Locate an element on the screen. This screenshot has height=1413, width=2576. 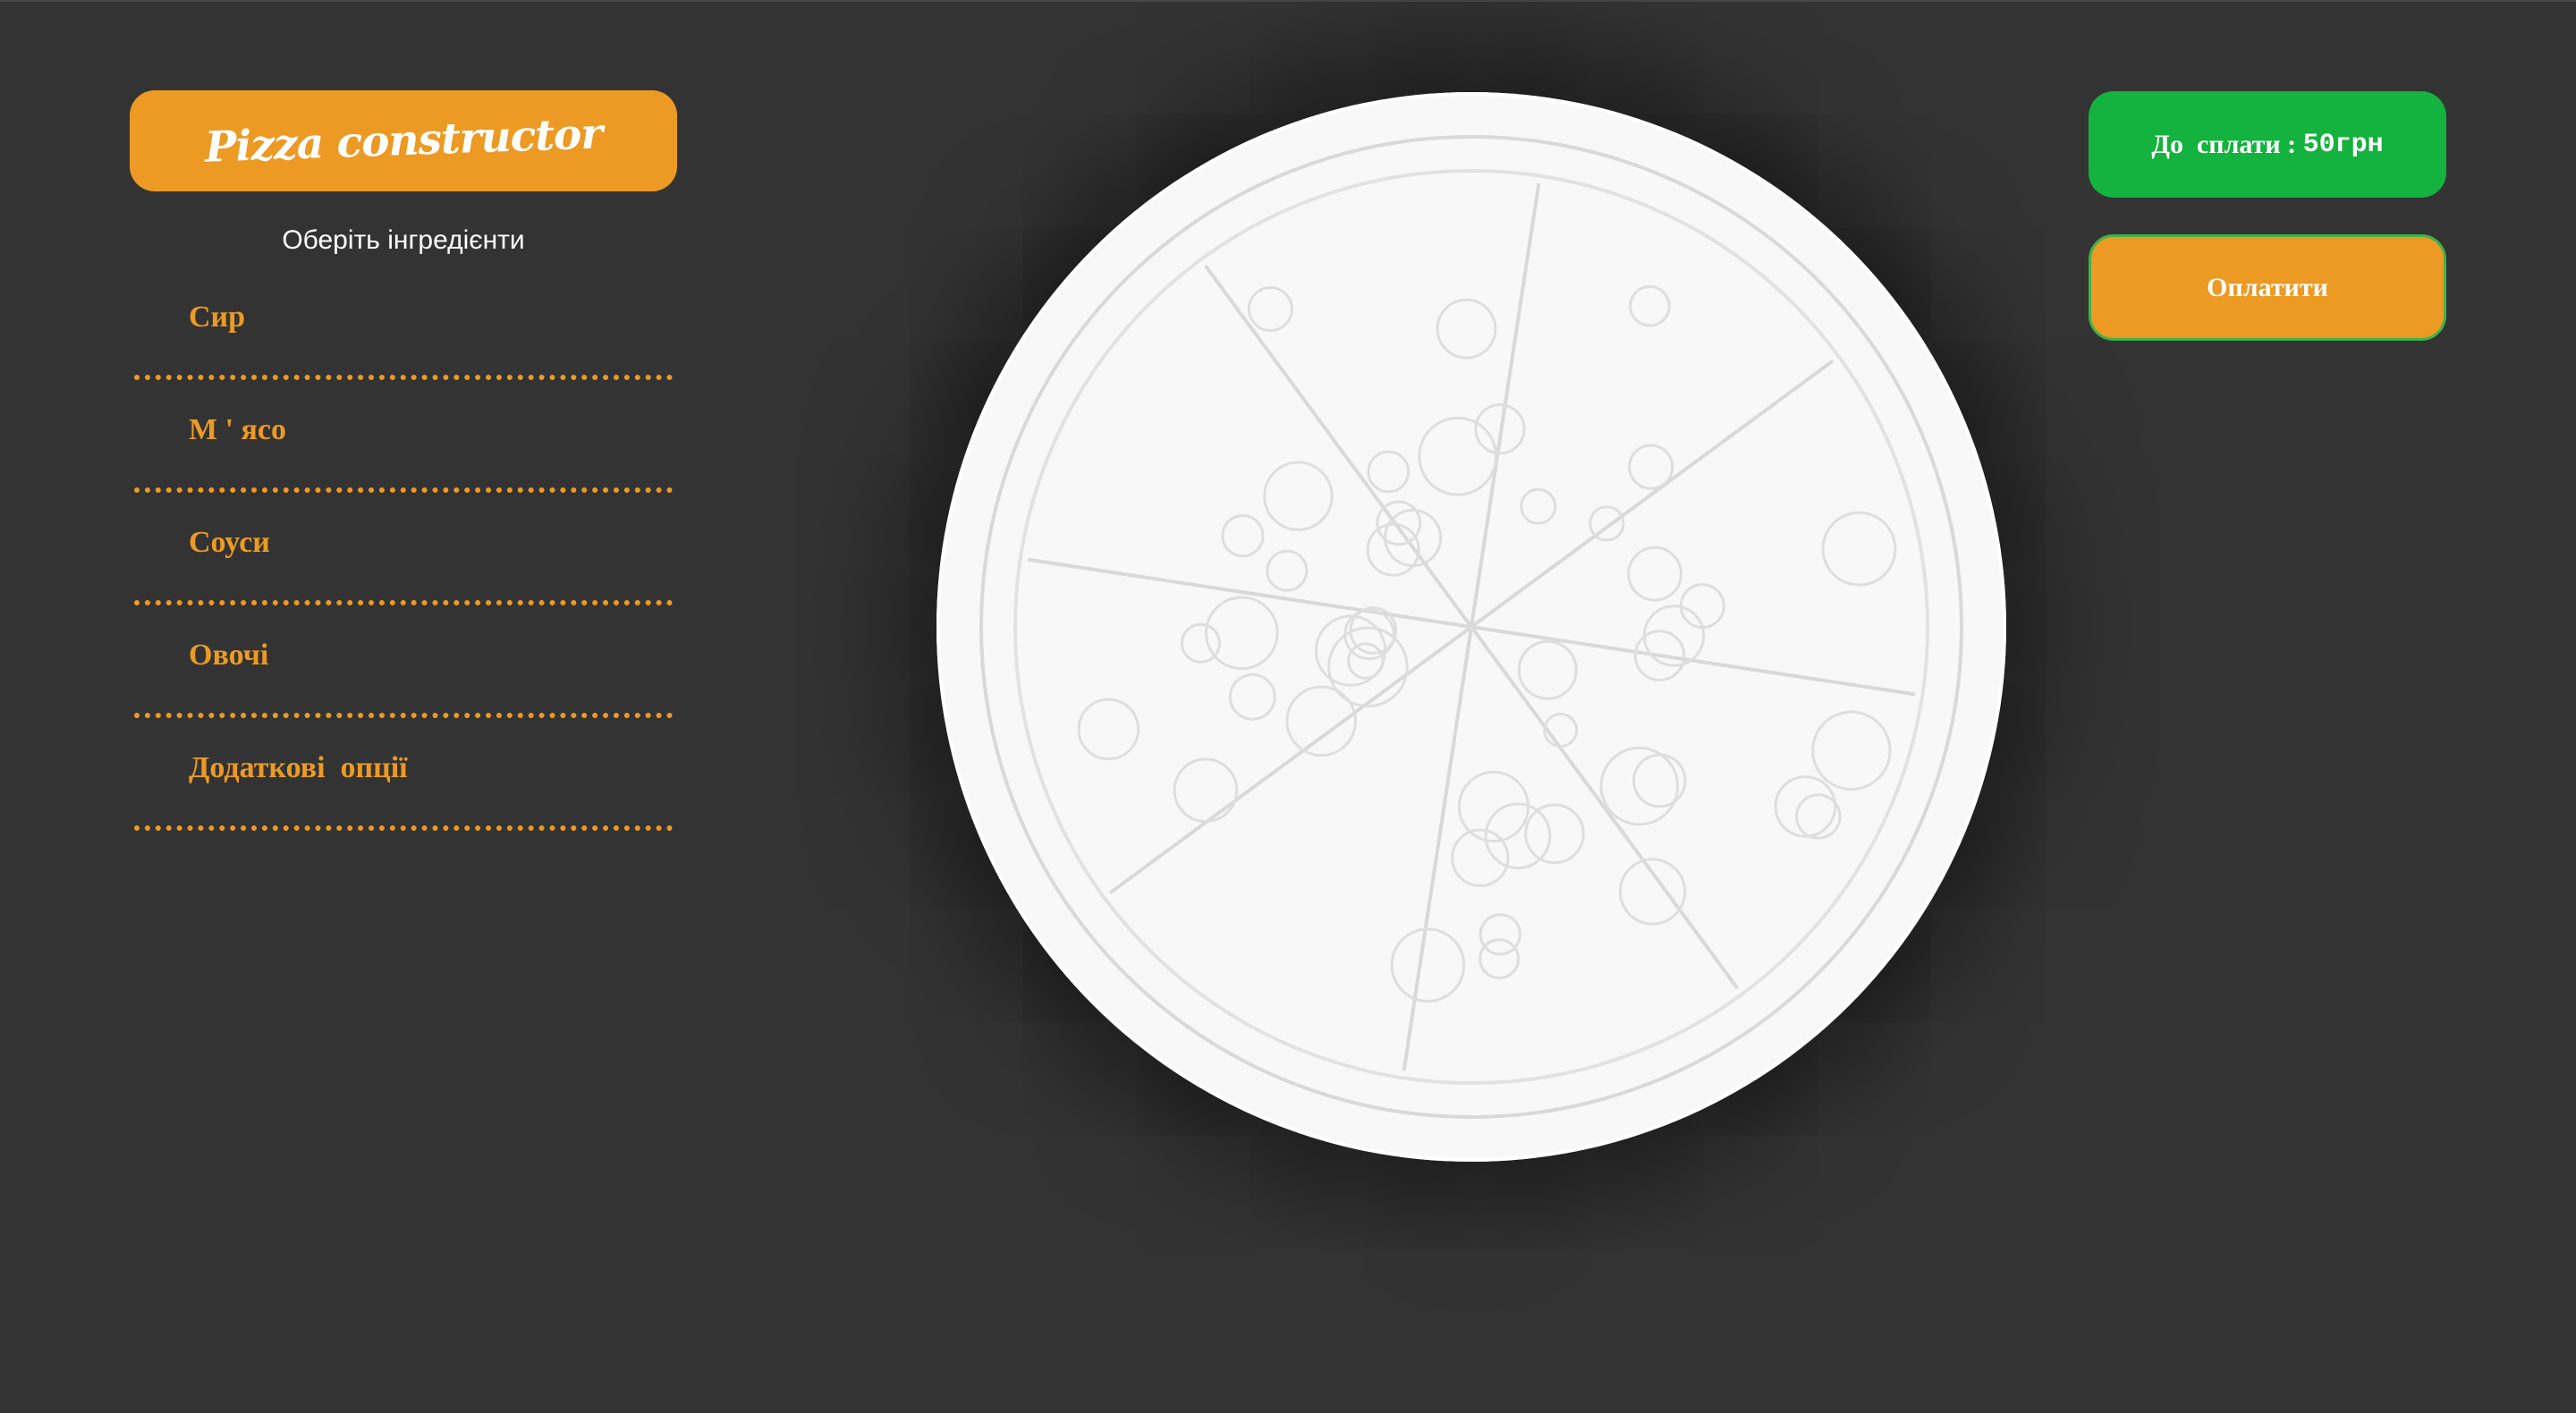
category-extra-options: Додаткові опції is located at coordinates (403, 780).